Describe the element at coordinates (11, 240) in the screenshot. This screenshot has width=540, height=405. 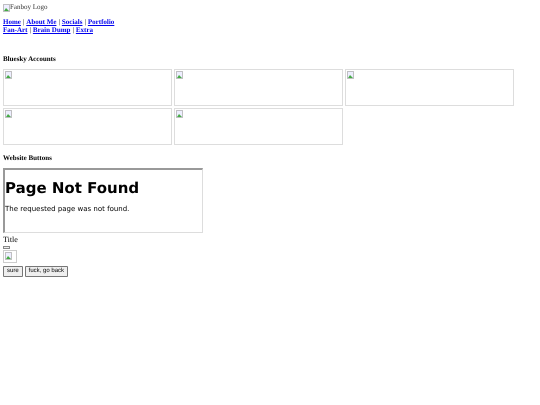
I see `title-label: Title` at that location.